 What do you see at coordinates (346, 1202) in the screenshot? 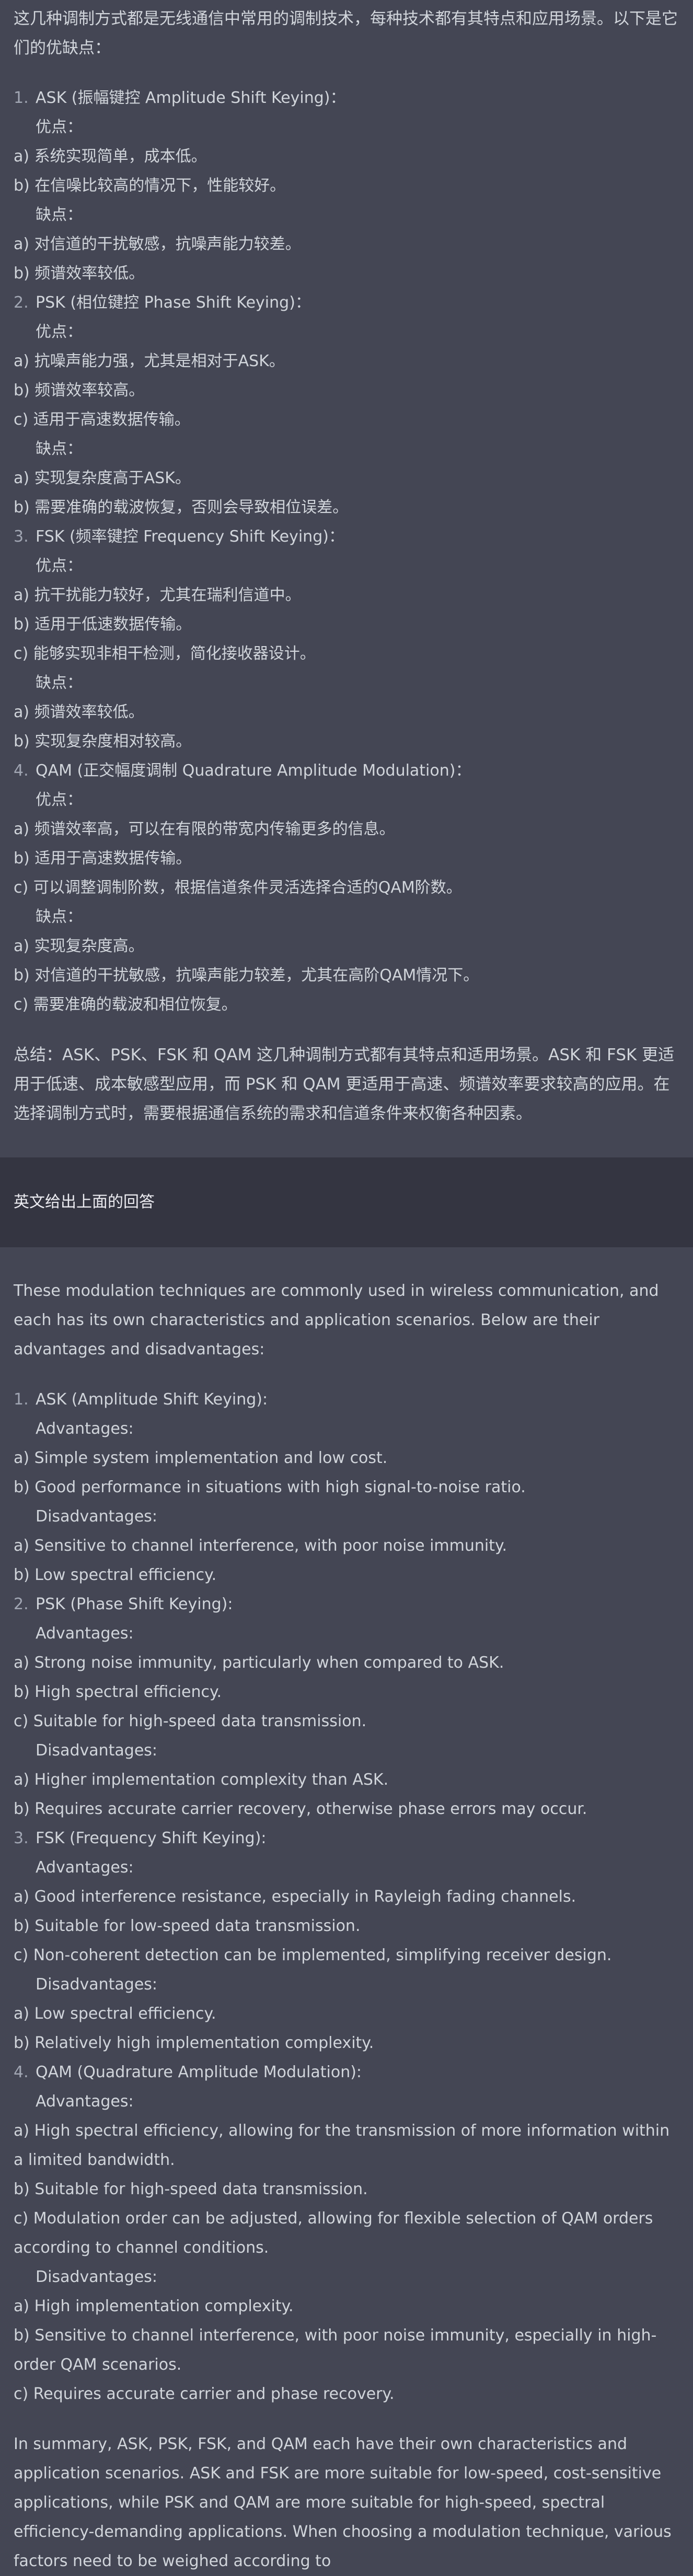
I see `user-message: 英文给出上面的回答` at bounding box center [346, 1202].